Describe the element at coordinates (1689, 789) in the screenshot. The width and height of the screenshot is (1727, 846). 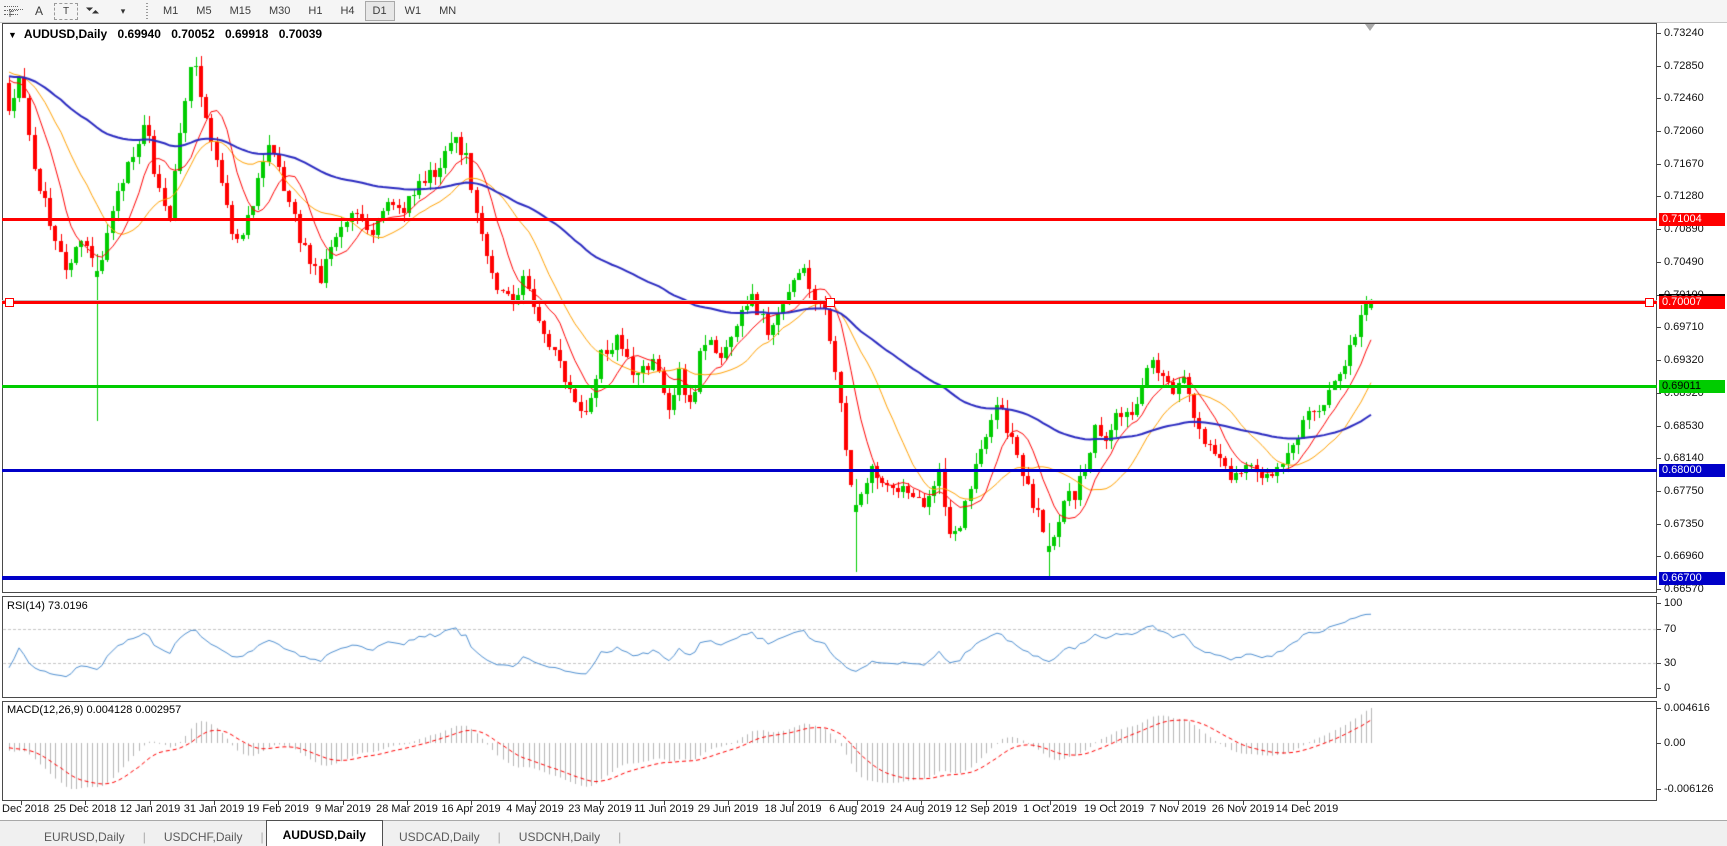
I see `macd-scale-label: -0.006126` at that location.